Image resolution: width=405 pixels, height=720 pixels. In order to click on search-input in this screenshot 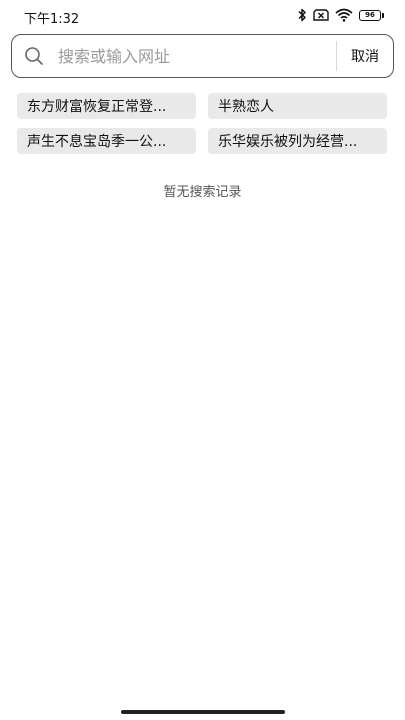, I will do `click(196, 56)`.